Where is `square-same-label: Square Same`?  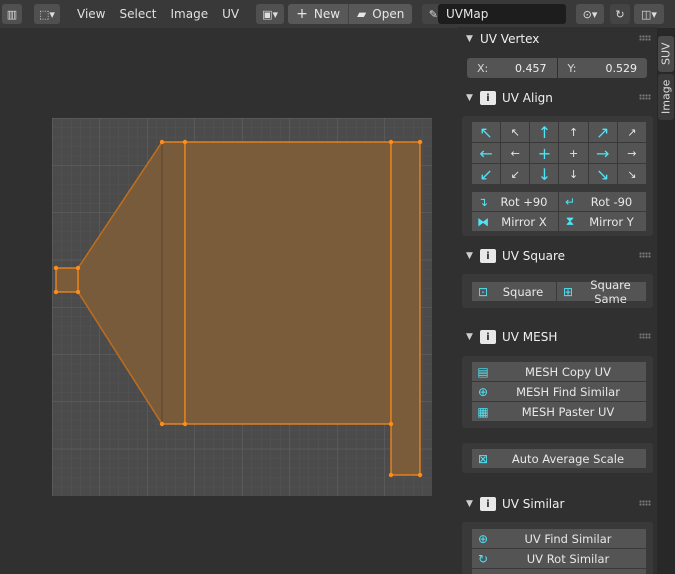 square-same-label: Square Same is located at coordinates (610, 291).